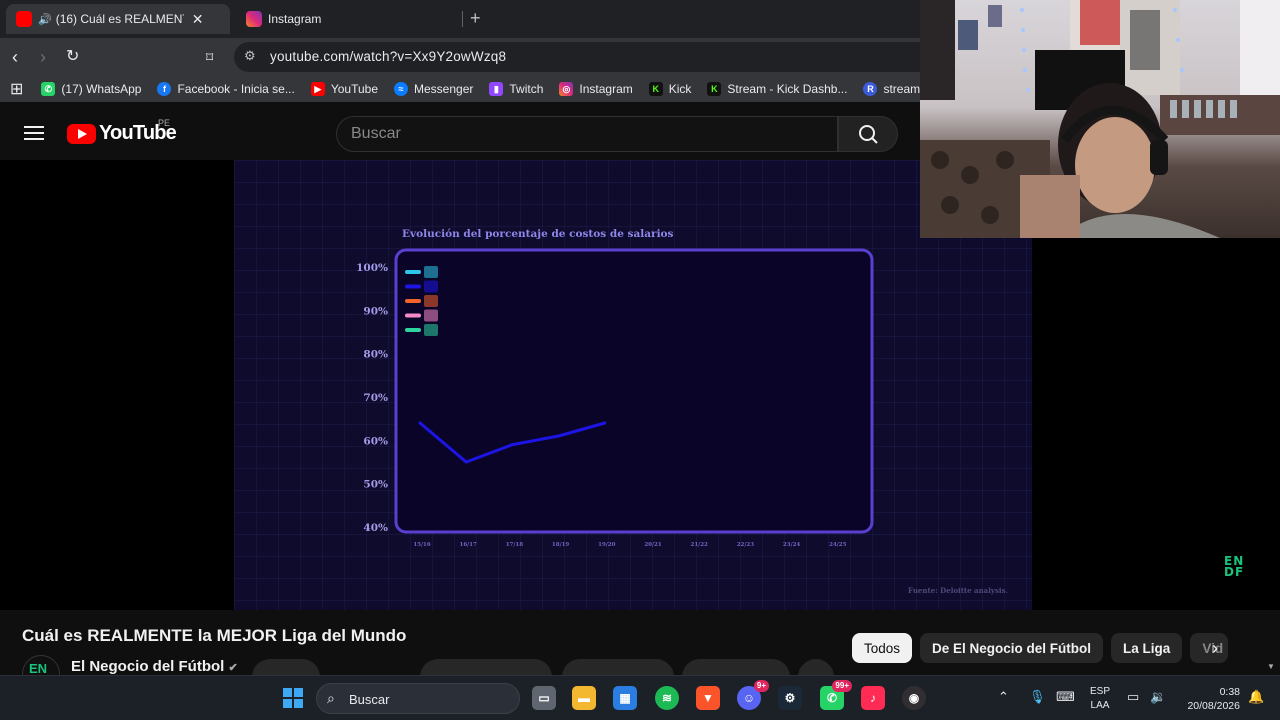 This screenshot has width=1280, height=720. Describe the element at coordinates (81, 133) in the screenshot. I see `youtube-play-logo-icon` at that location.